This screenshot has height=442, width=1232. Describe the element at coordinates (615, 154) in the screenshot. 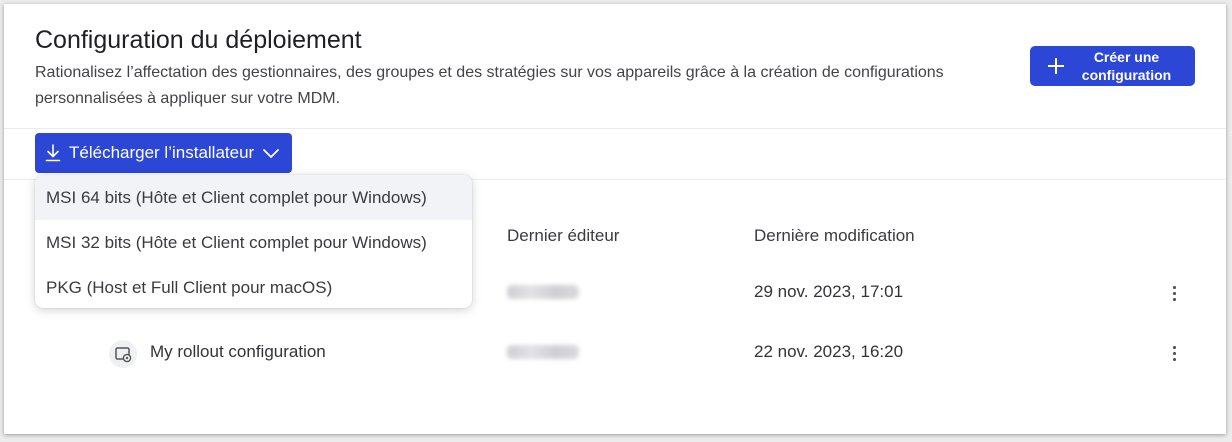

I see `toolbar: Télécharger l’installateur` at that location.